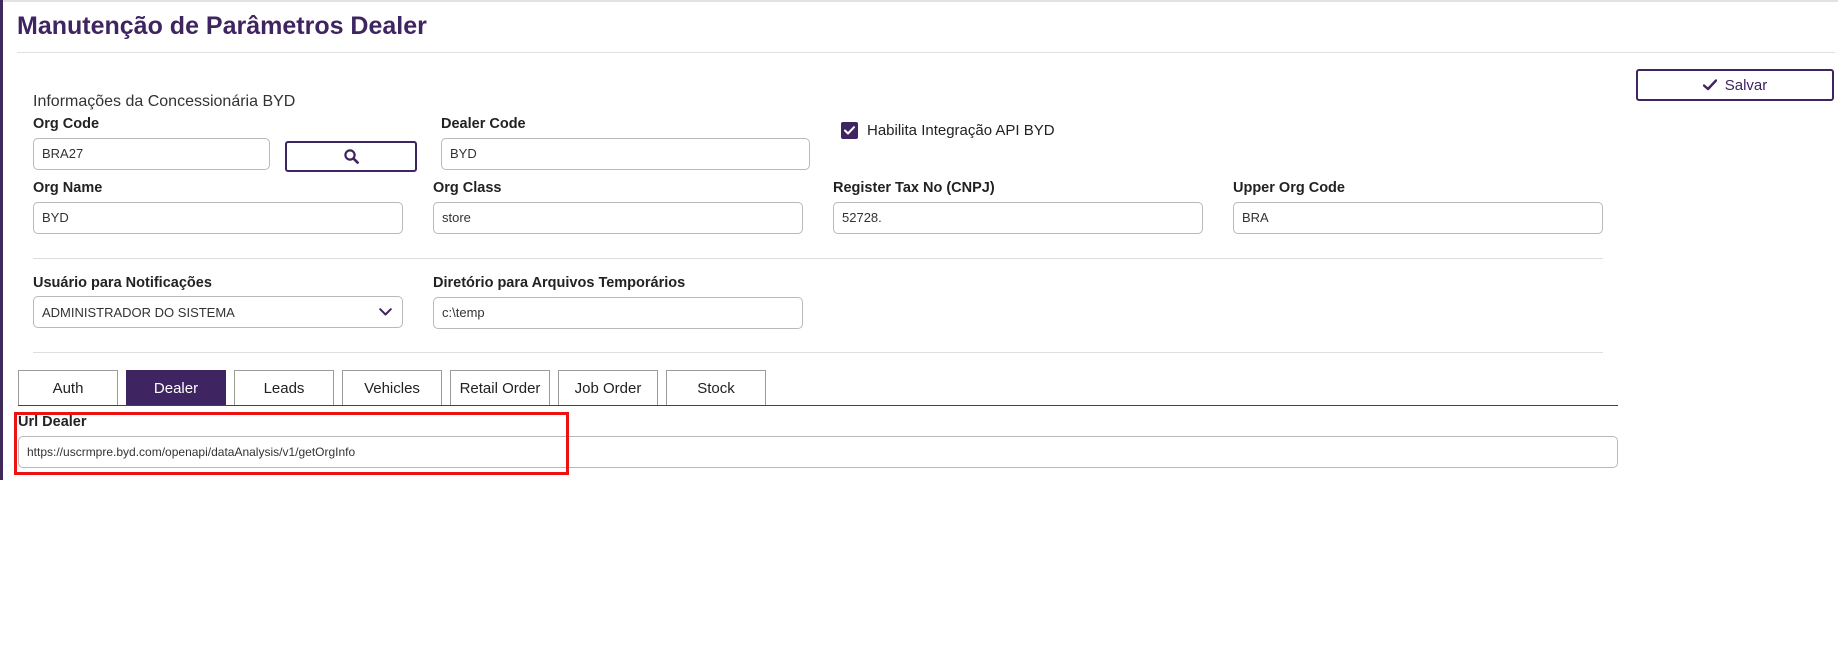 The height and width of the screenshot is (648, 1838). What do you see at coordinates (914, 188) in the screenshot?
I see `register-tax-label: Register Tax No (CNPJ)` at bounding box center [914, 188].